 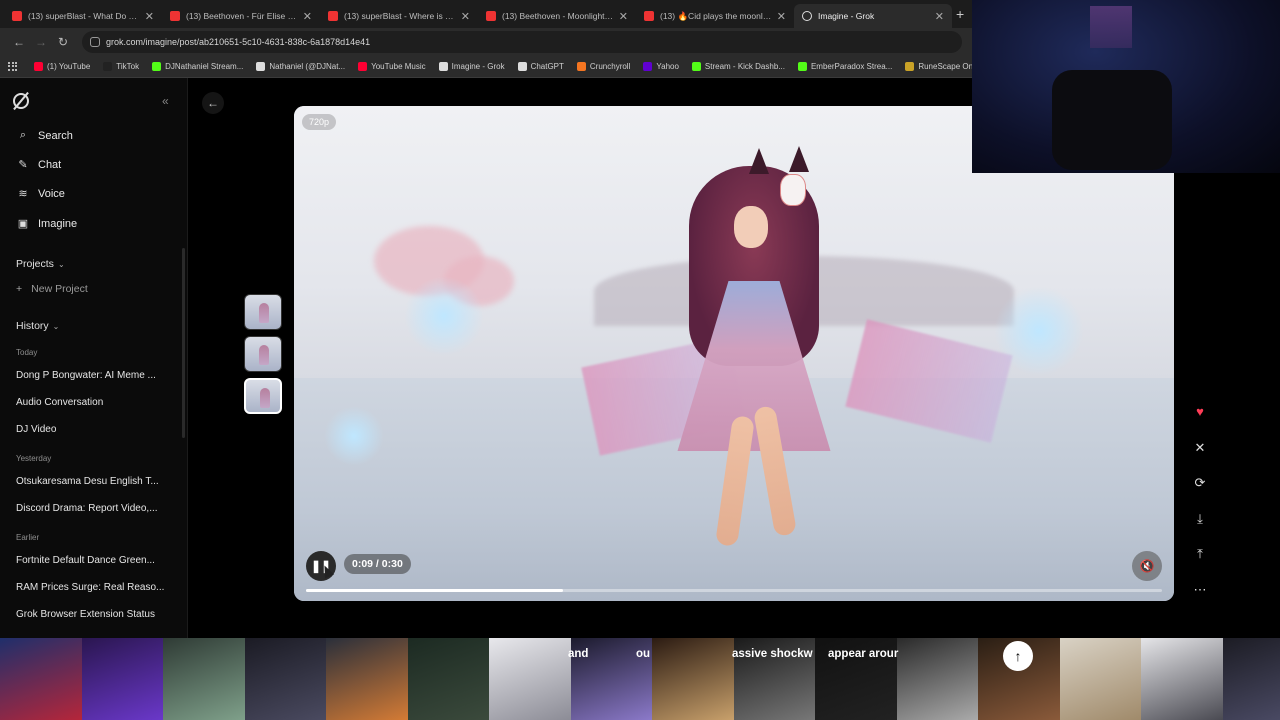 What do you see at coordinates (960, 14) in the screenshot?
I see `new-tab-icon: +` at bounding box center [960, 14].